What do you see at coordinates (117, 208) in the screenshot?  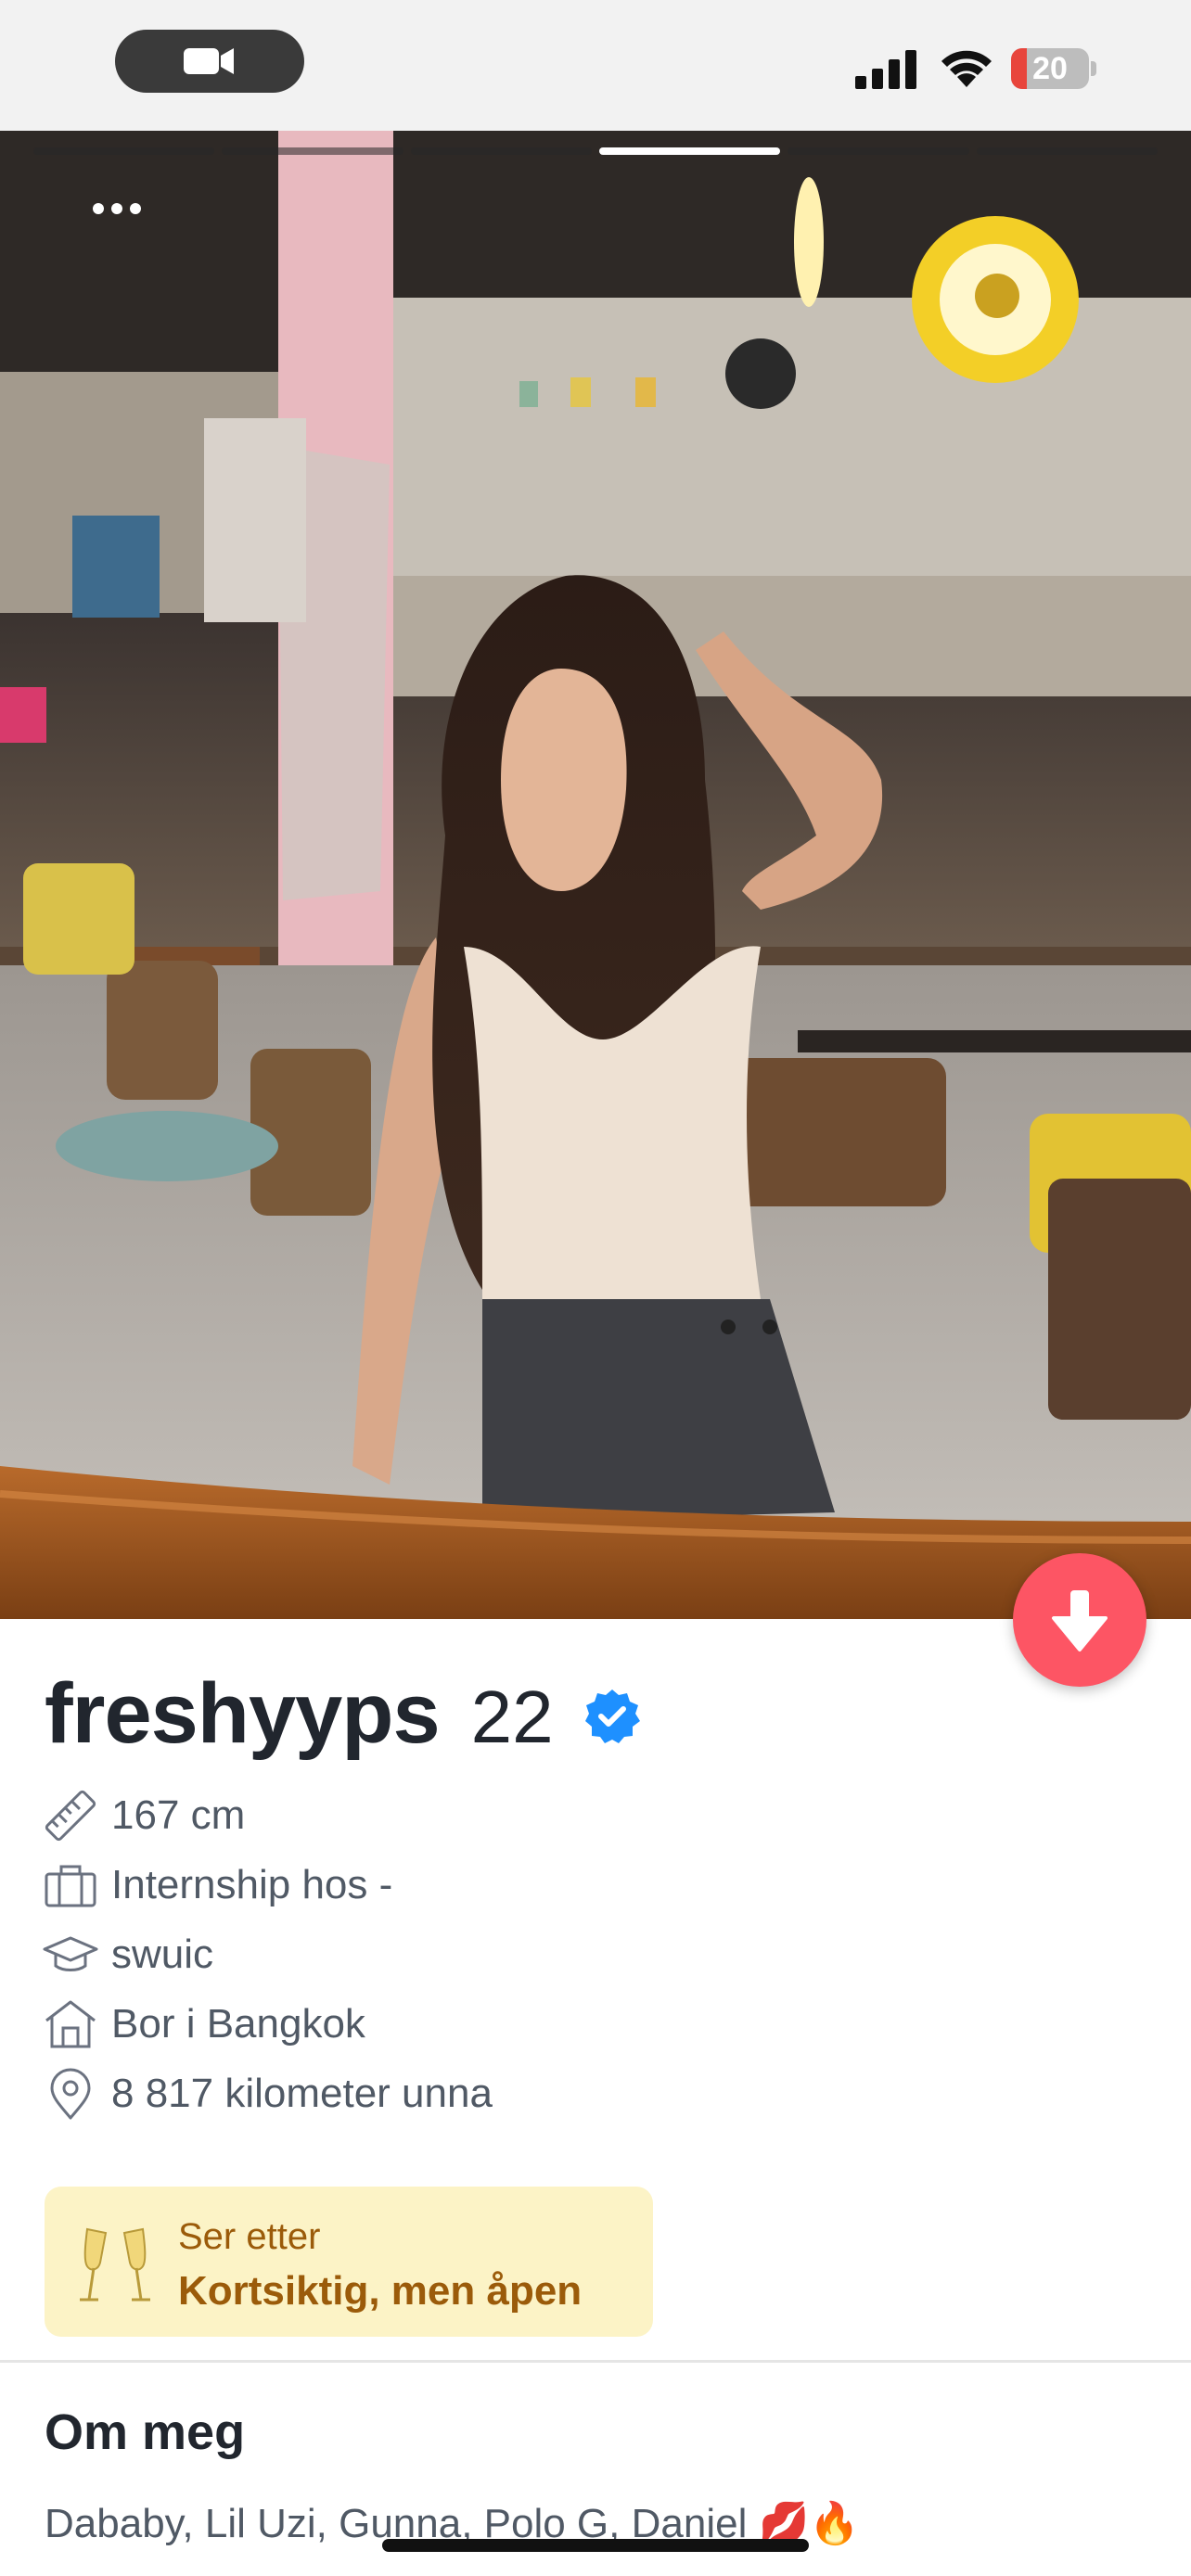 I see `more-dots-icon` at bounding box center [117, 208].